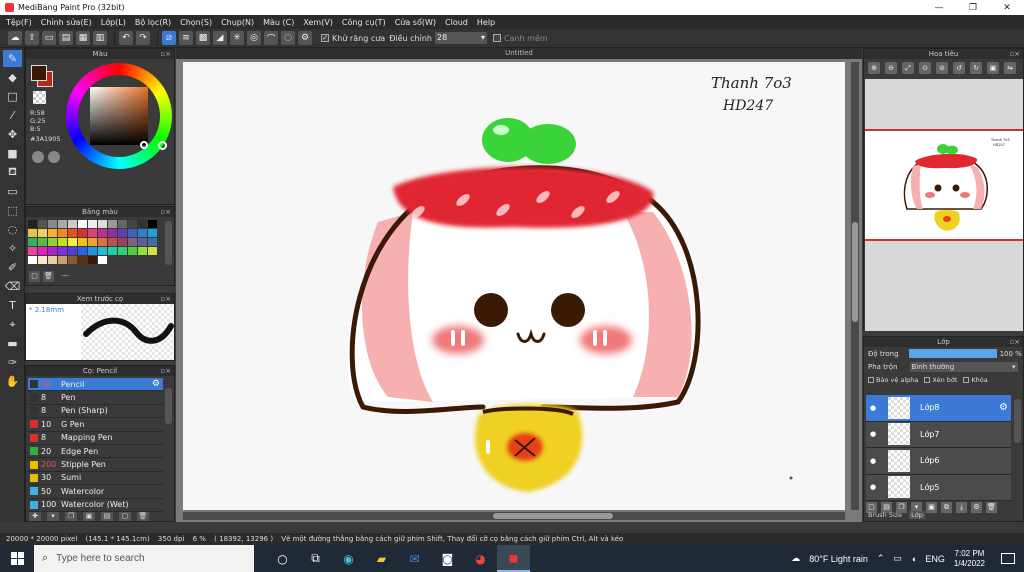  I want to click on brush-item: 8 Mapping Pen, so click(95, 438).